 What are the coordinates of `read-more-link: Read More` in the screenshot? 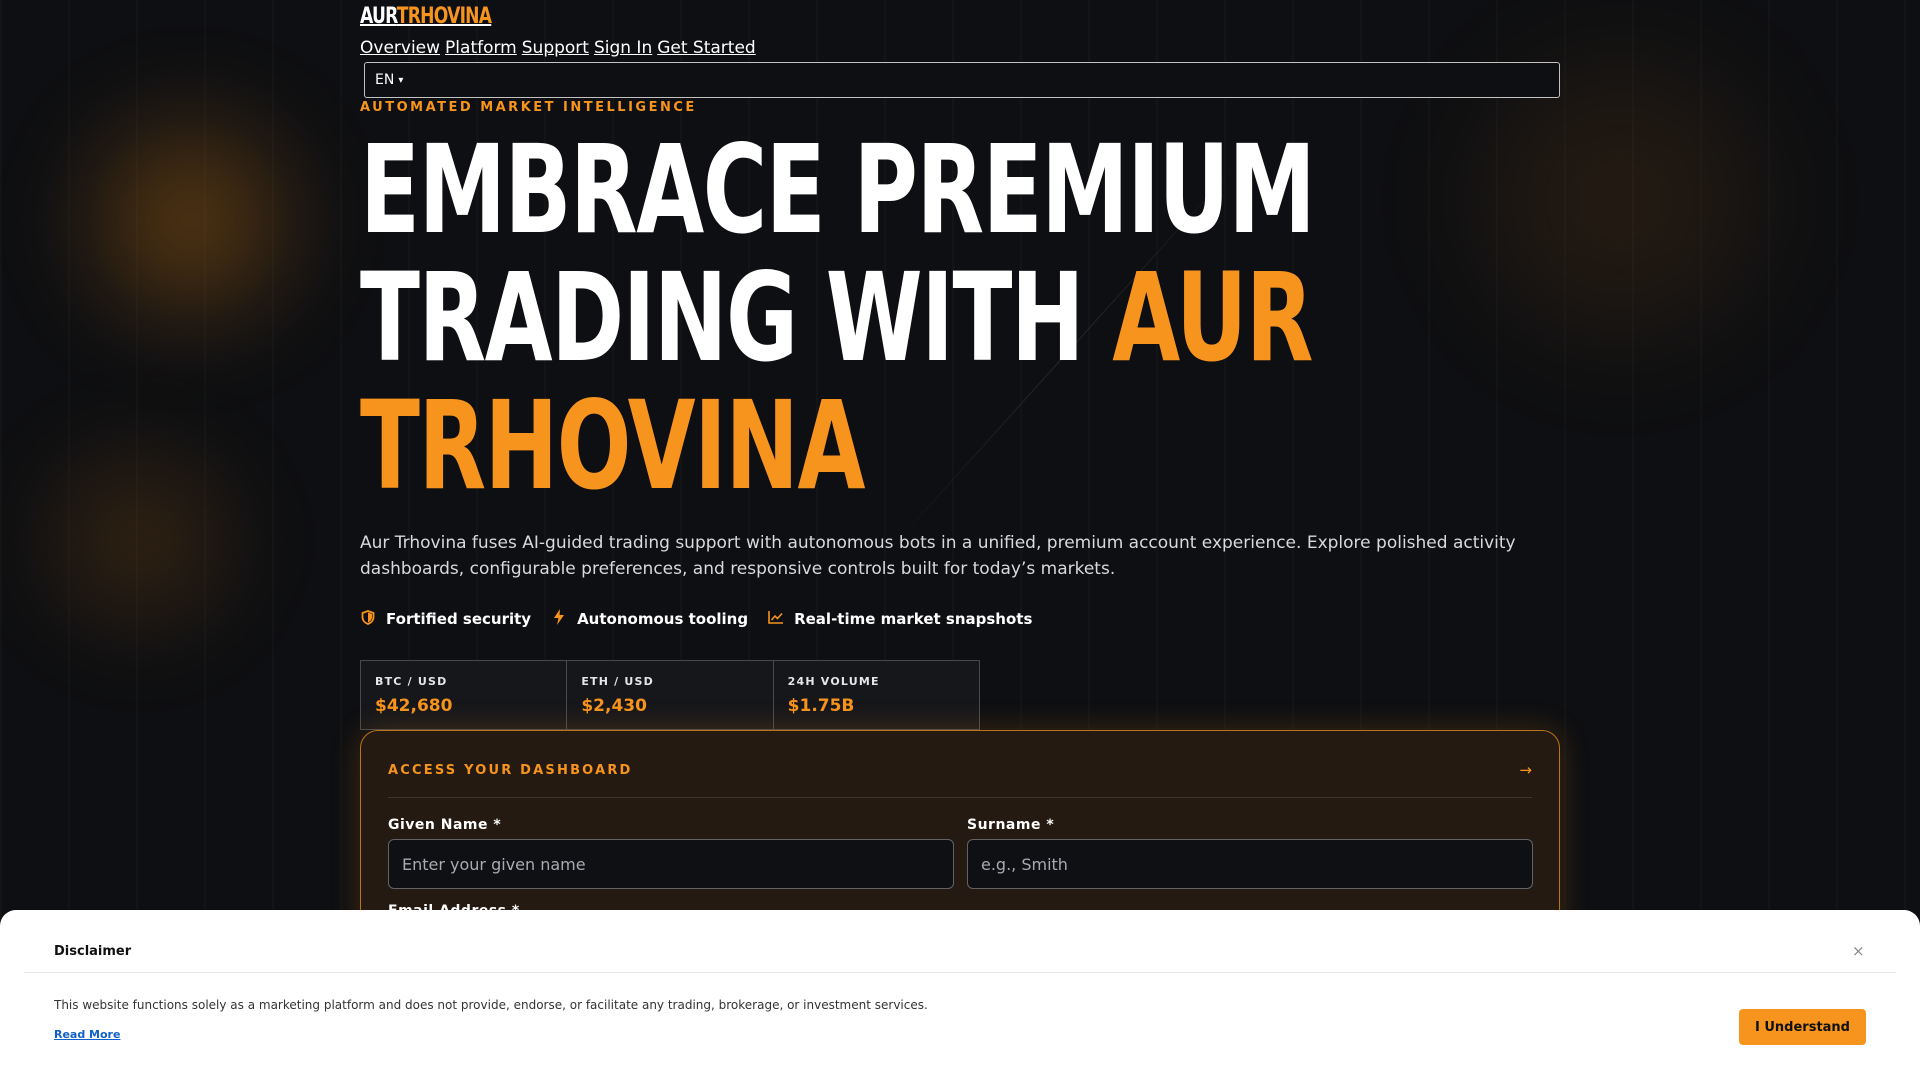 It's located at (87, 1034).